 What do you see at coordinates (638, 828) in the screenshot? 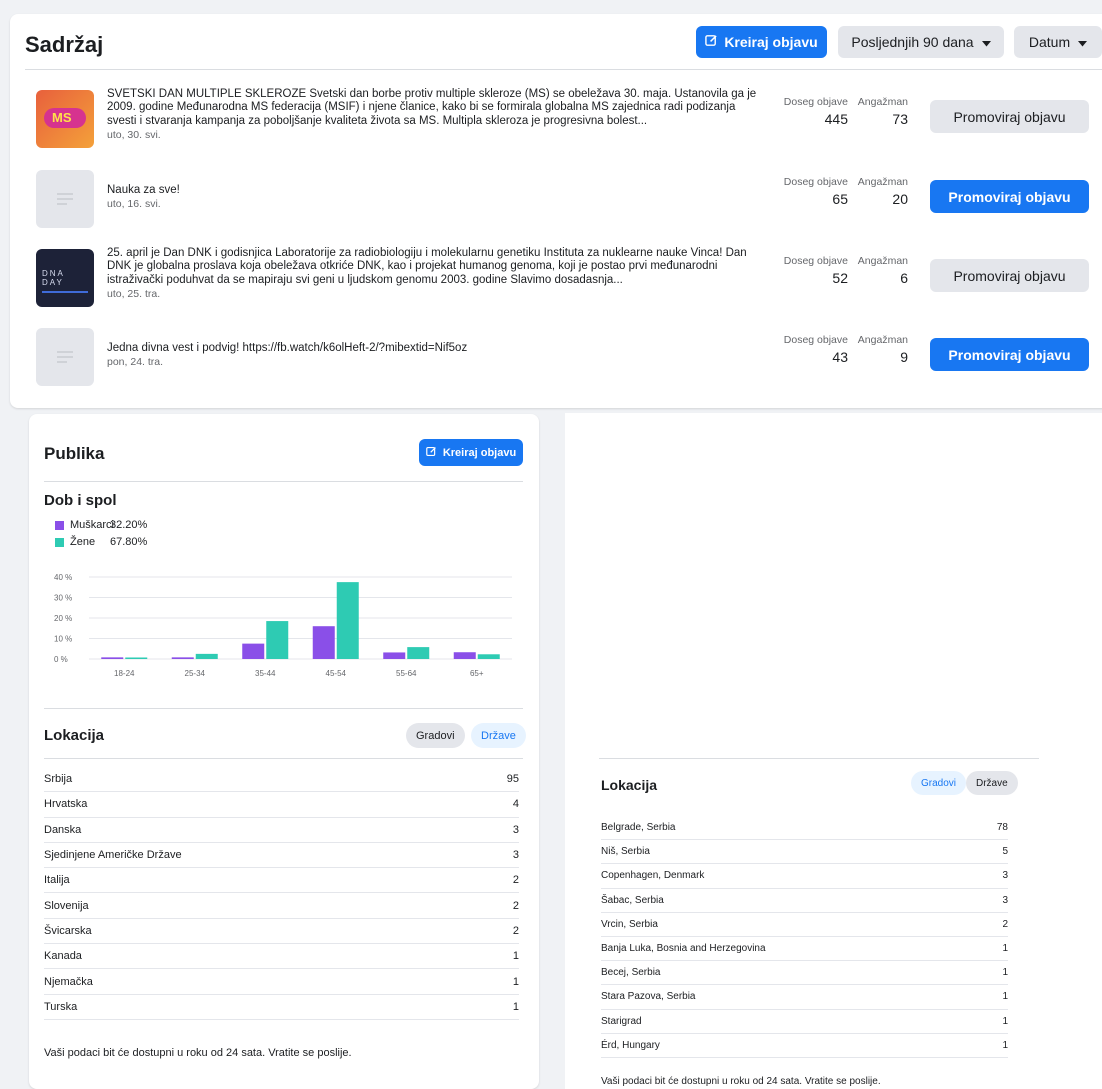
I see `location-name: Belgrade, Serbia` at bounding box center [638, 828].